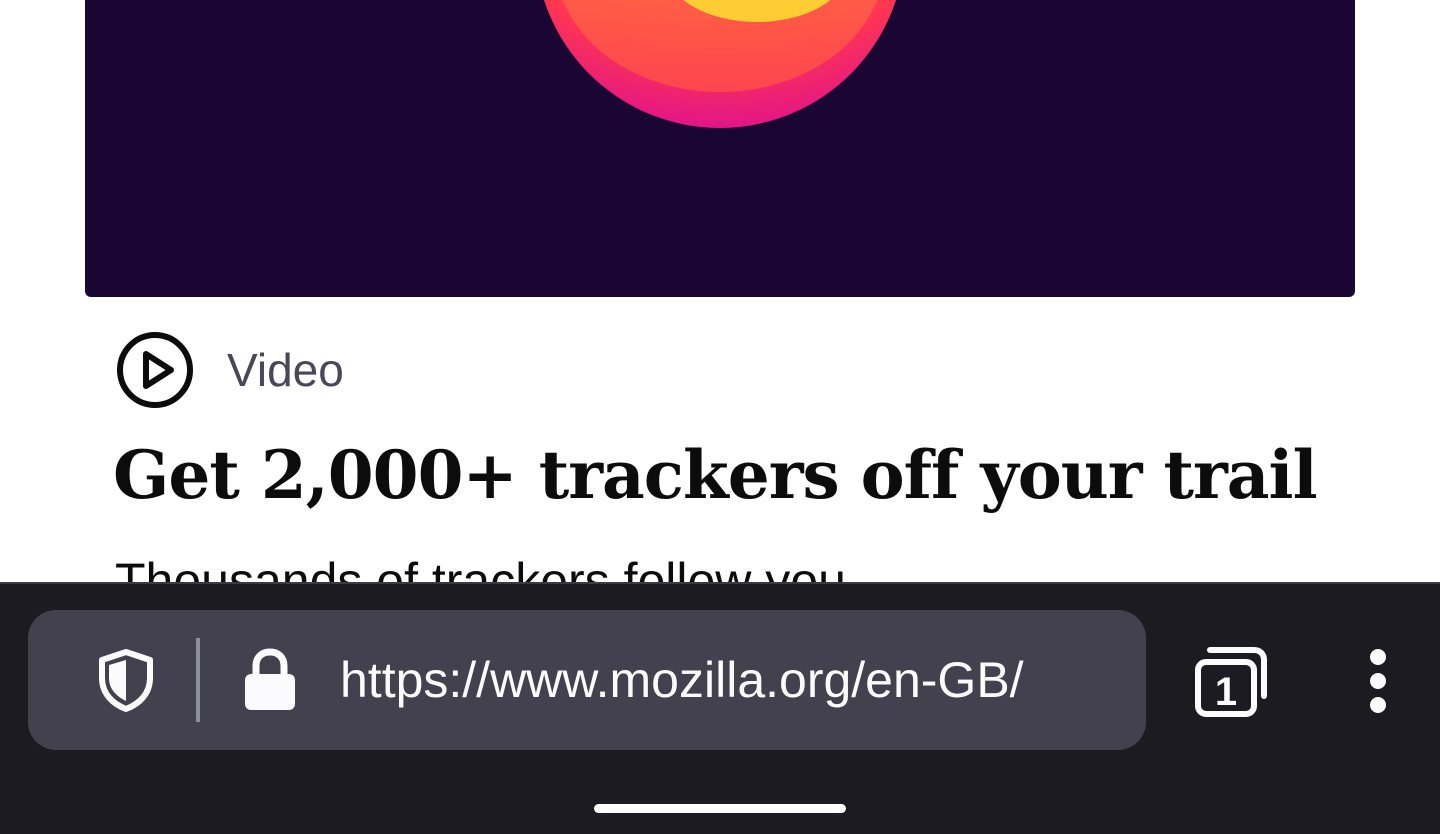 The image size is (1440, 834). Describe the element at coordinates (480, 567) in the screenshot. I see `article-body-excerpt: Thousands of trackers follow you` at that location.